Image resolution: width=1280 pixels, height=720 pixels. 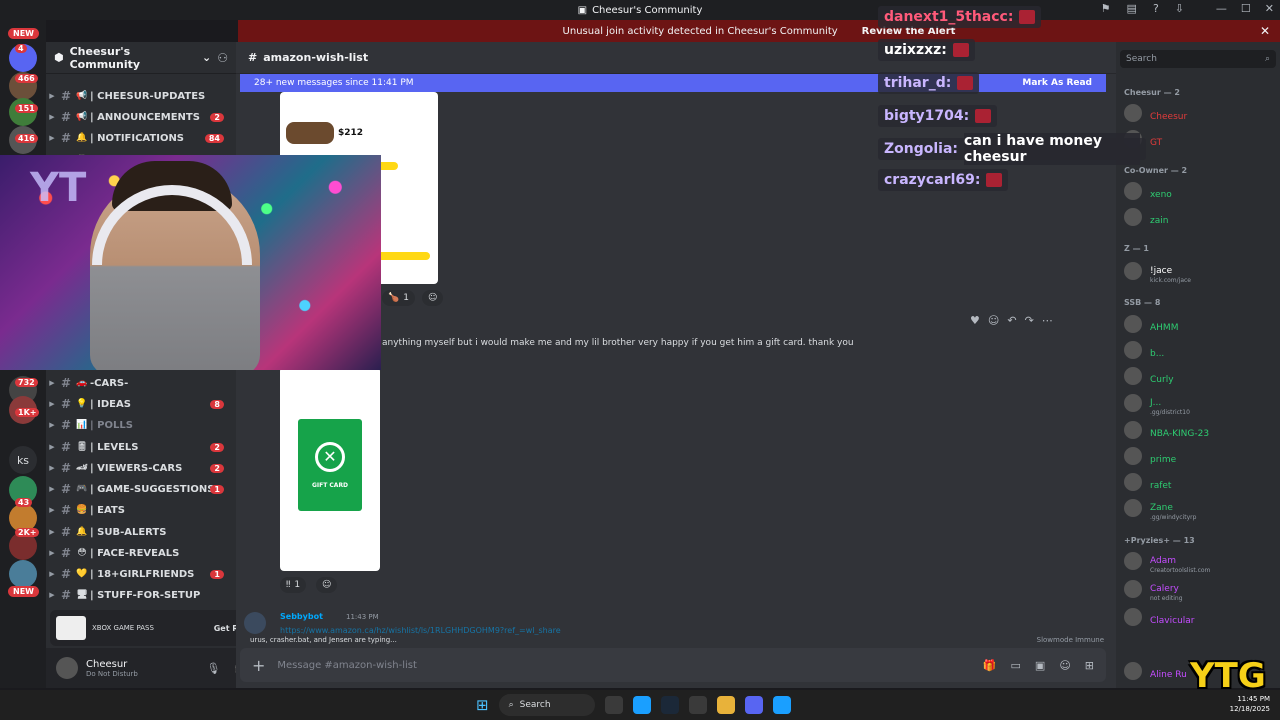 What do you see at coordinates (23, 574) in the screenshot?
I see `server-icon` at bounding box center [23, 574].